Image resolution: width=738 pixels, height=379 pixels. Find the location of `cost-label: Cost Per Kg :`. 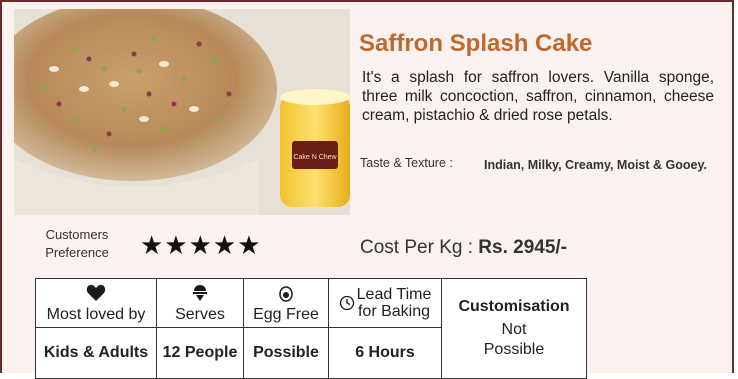

cost-label: Cost Per Kg : is located at coordinates (419, 247).